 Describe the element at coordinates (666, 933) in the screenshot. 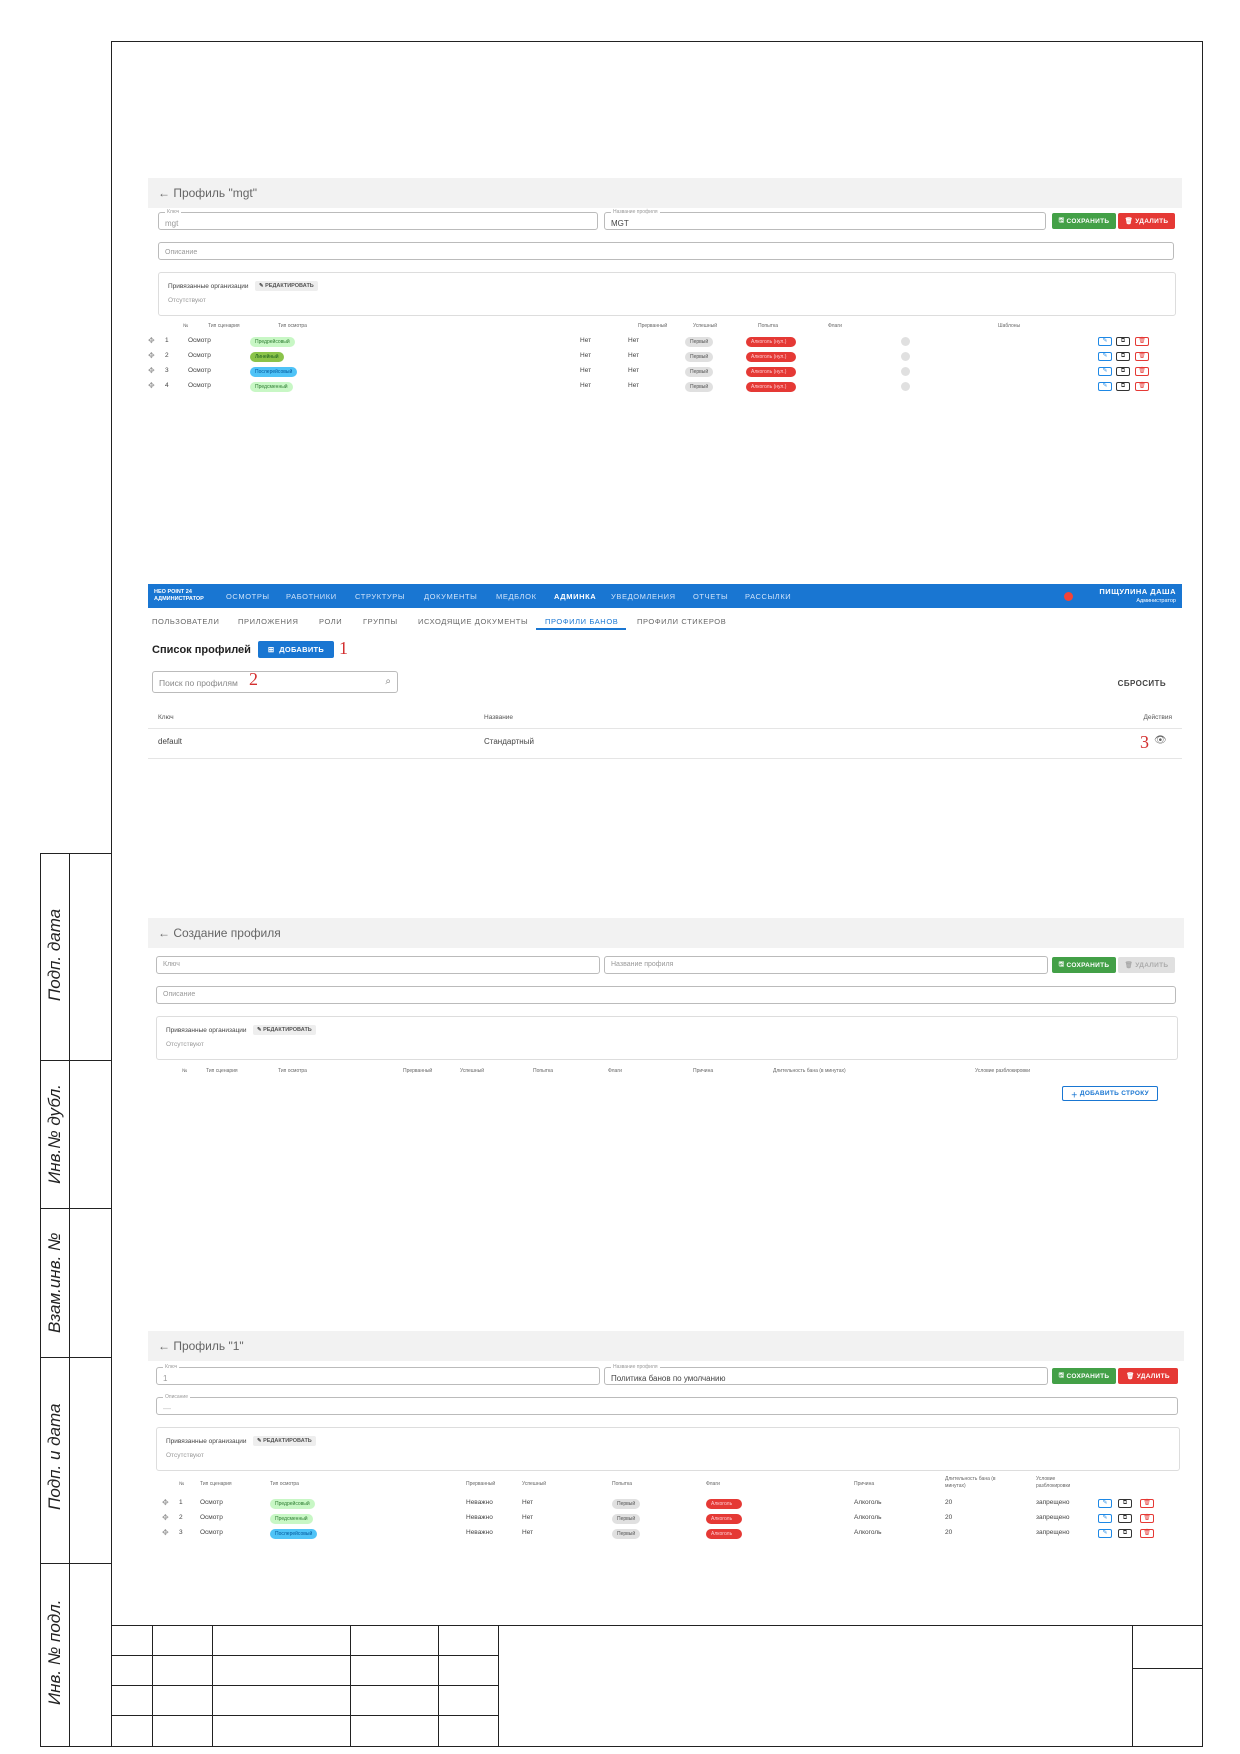

I see `page-title: ← Создание профиля` at that location.